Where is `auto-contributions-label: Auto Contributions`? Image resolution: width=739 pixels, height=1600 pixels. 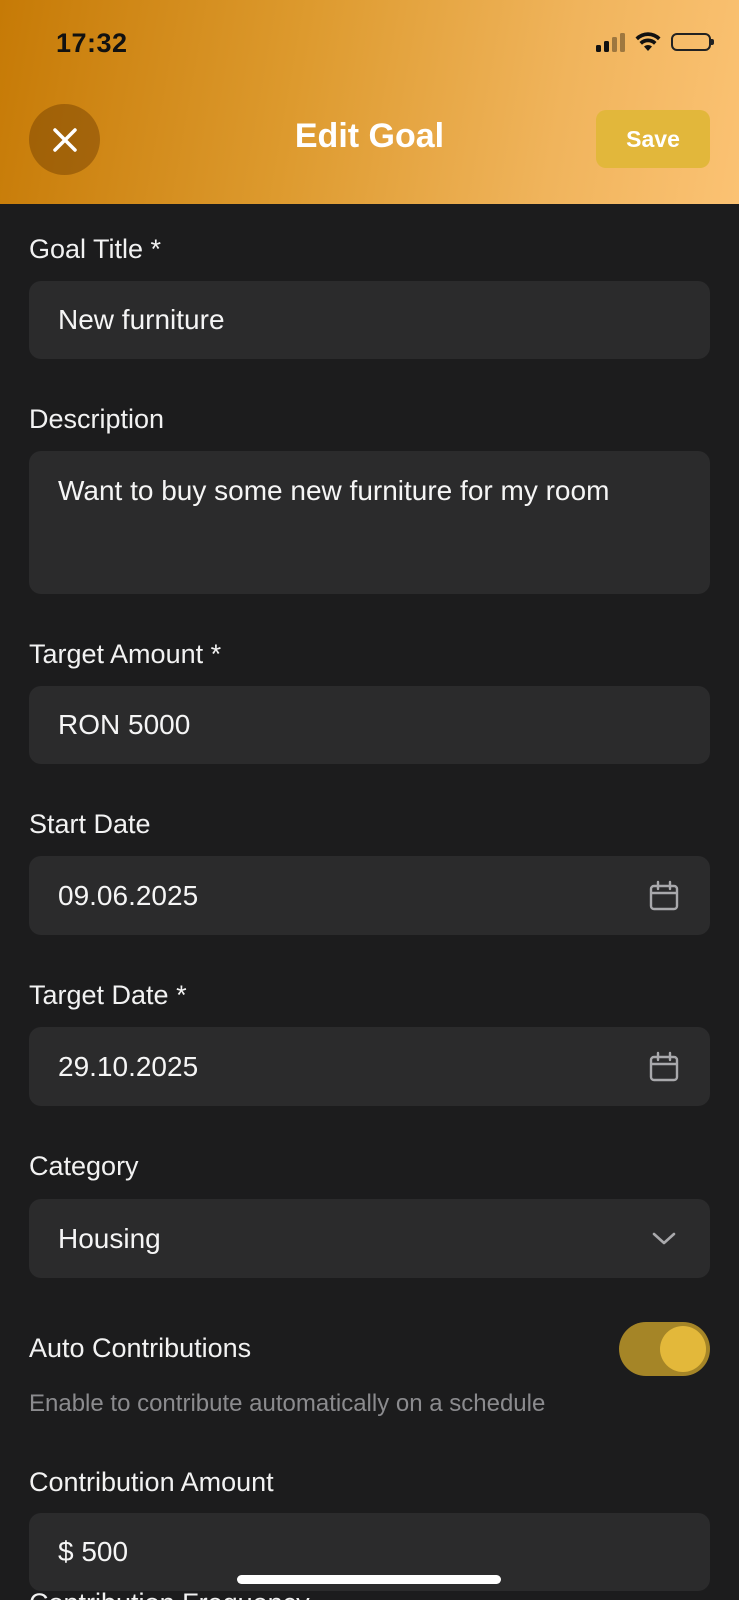 auto-contributions-label: Auto Contributions is located at coordinates (140, 1348).